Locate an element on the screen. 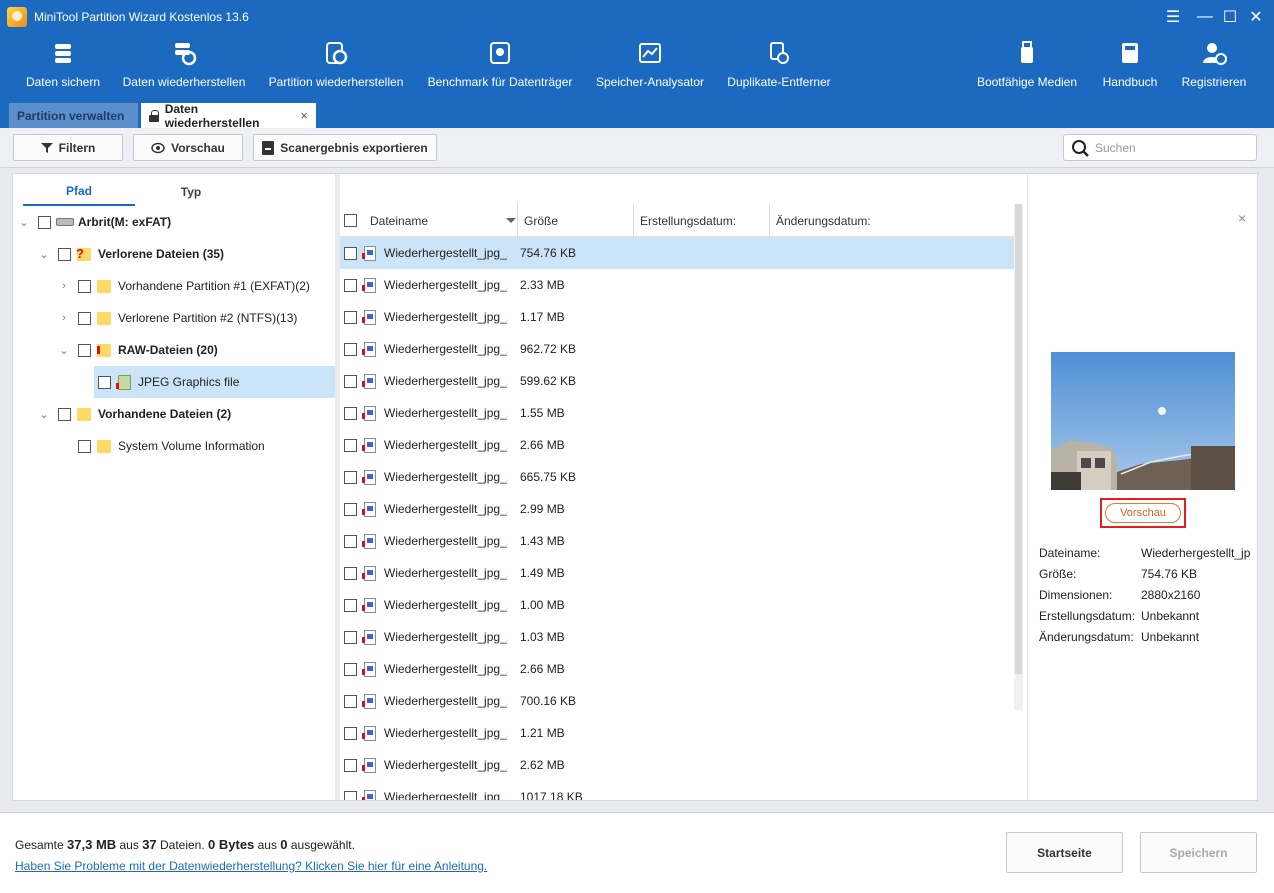 This screenshot has width=1274, height=893. menu-icon: ☰ is located at coordinates (1173, 16).